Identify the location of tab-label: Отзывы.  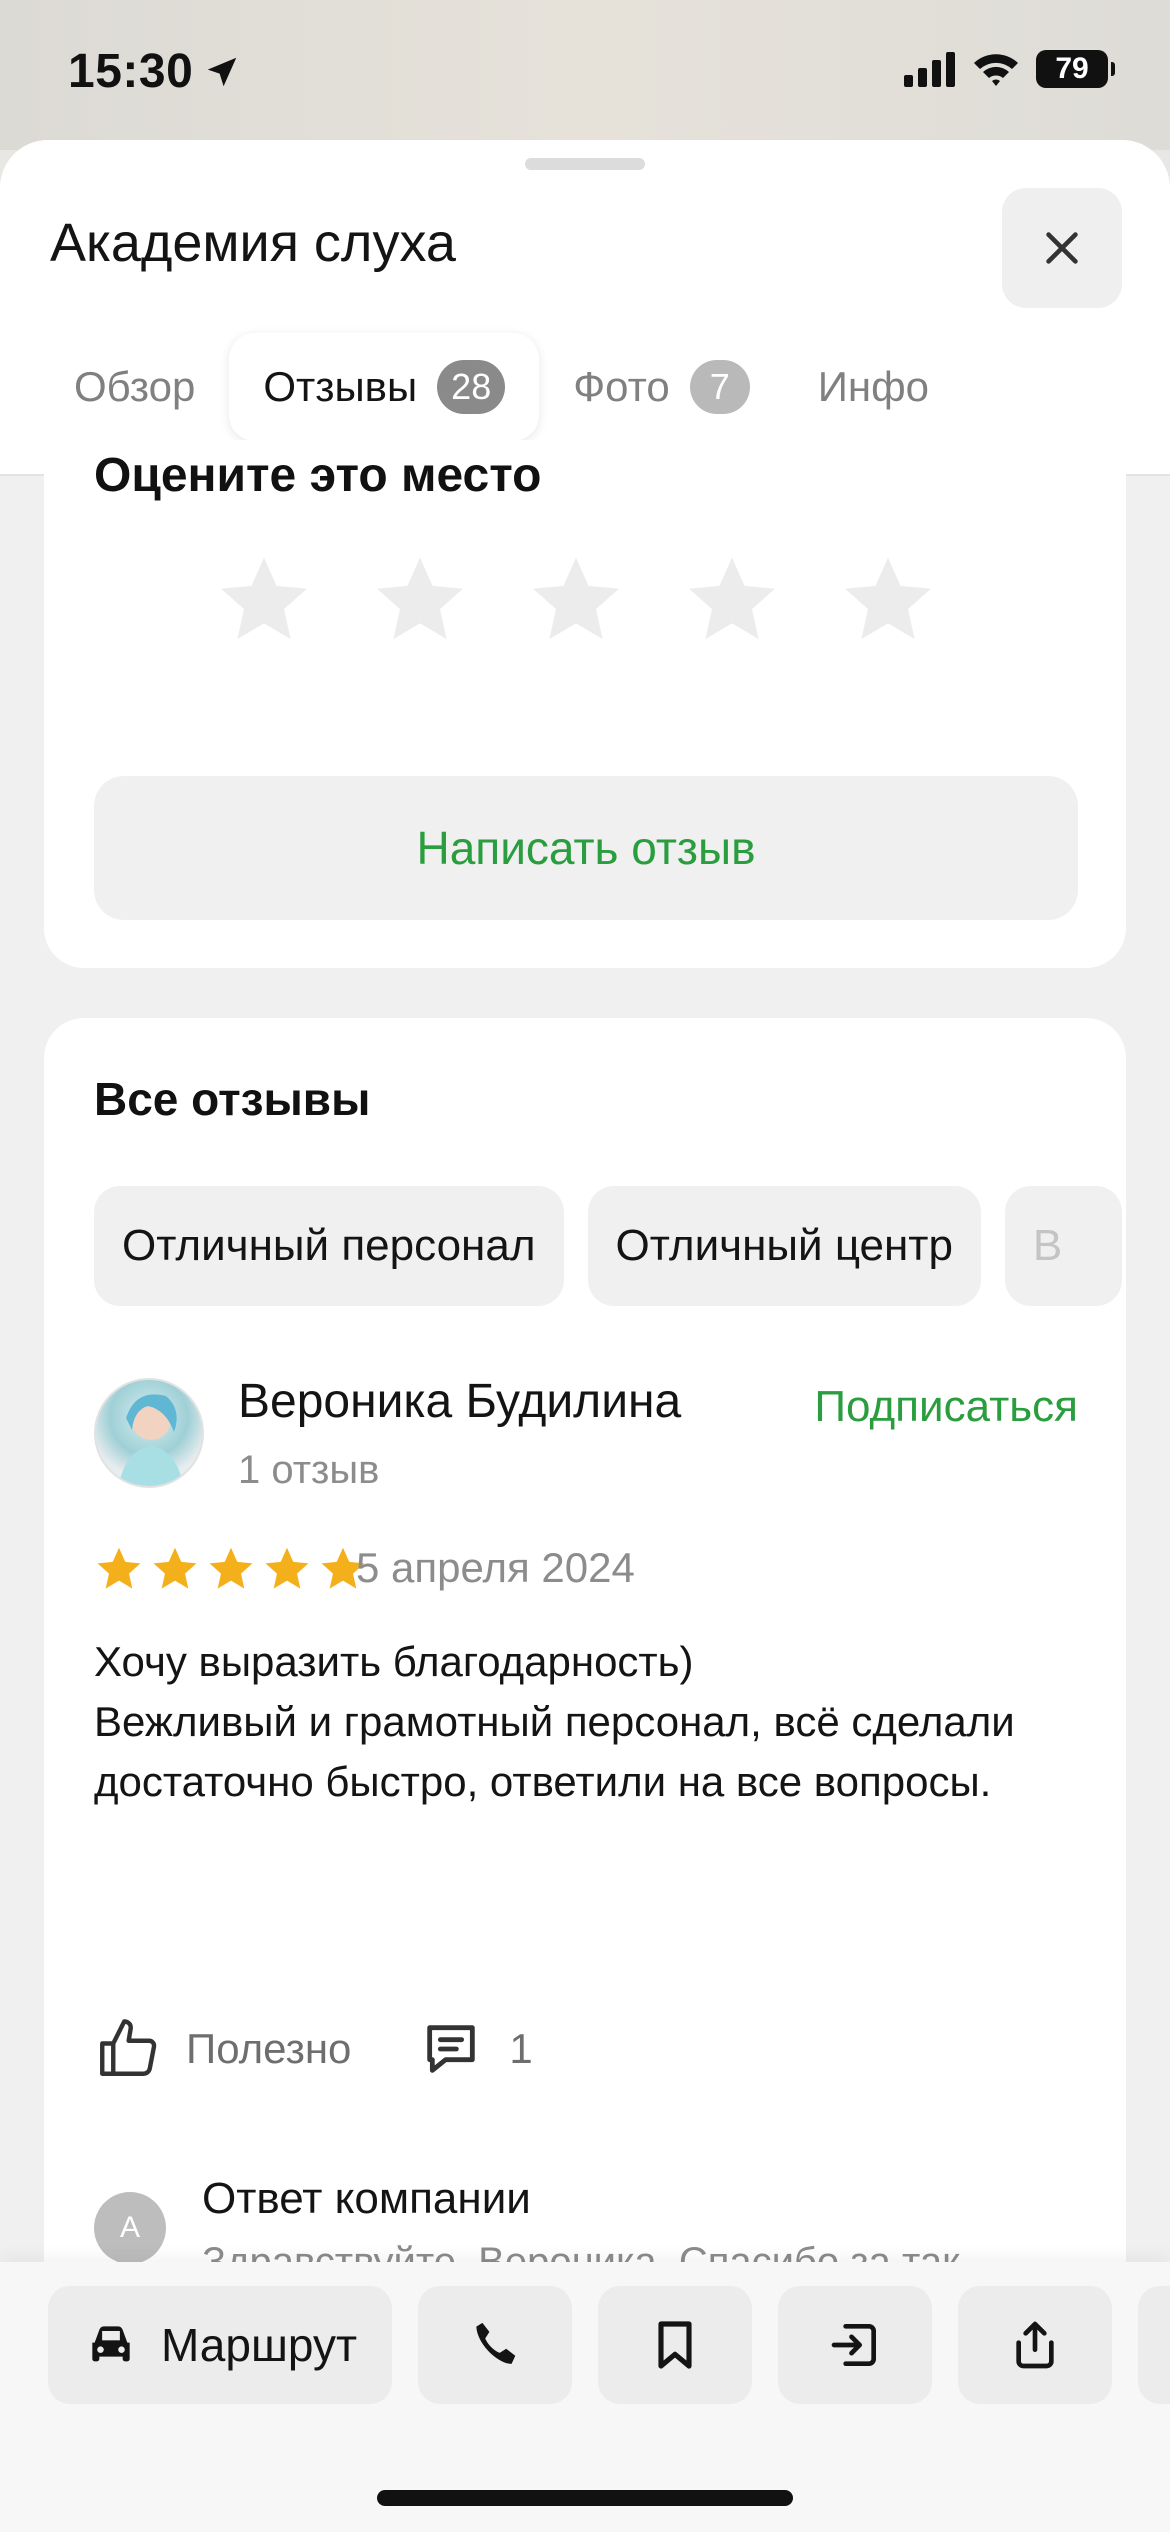
(340, 386).